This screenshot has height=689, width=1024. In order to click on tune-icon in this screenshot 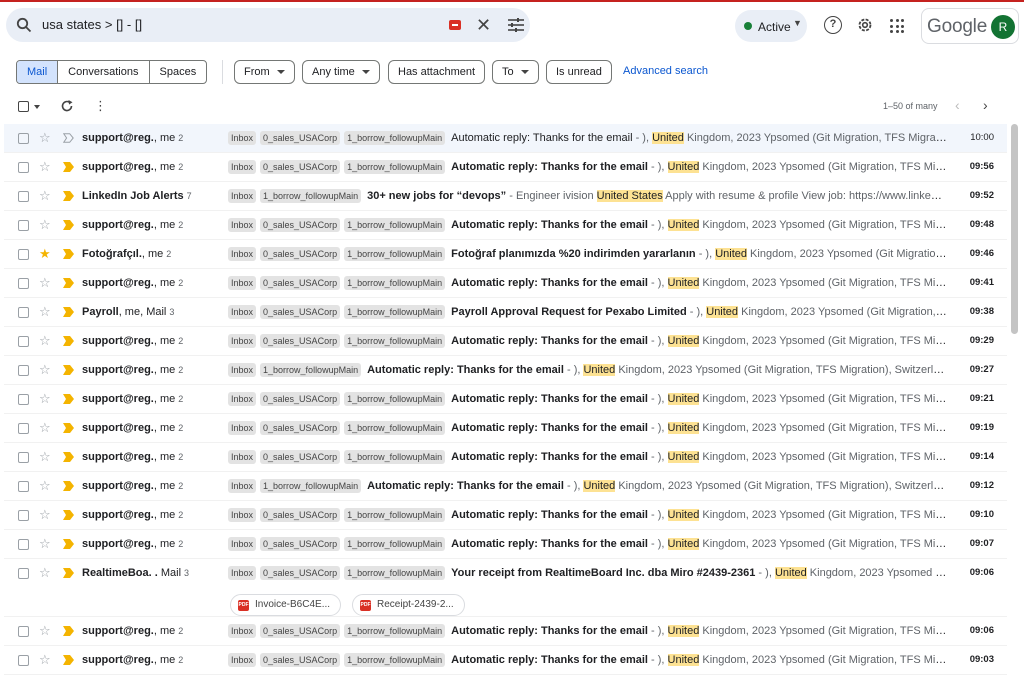, I will do `click(516, 25)`.